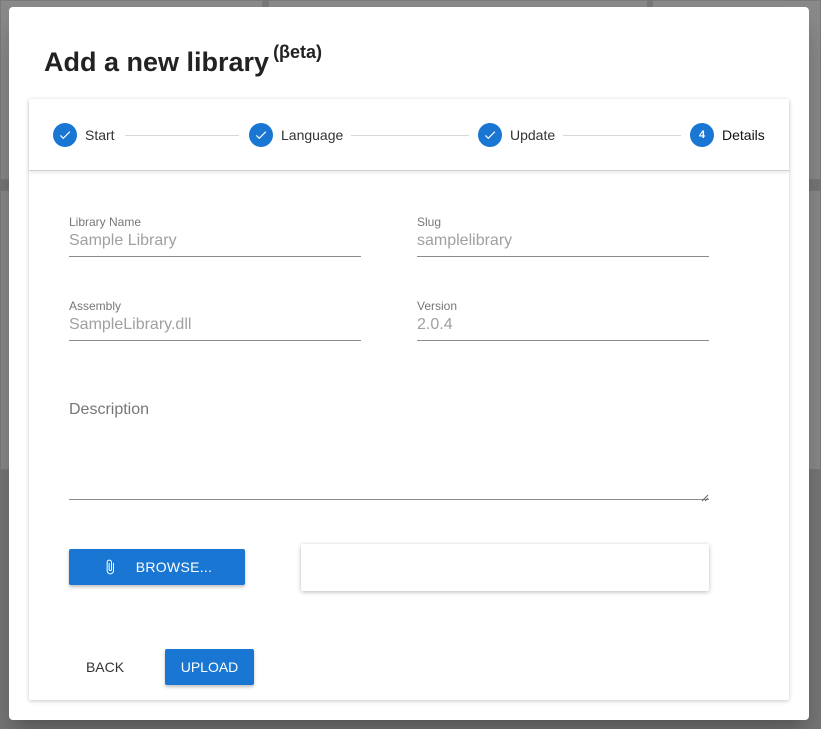 The height and width of the screenshot is (729, 821). I want to click on step-number: 4, so click(702, 135).